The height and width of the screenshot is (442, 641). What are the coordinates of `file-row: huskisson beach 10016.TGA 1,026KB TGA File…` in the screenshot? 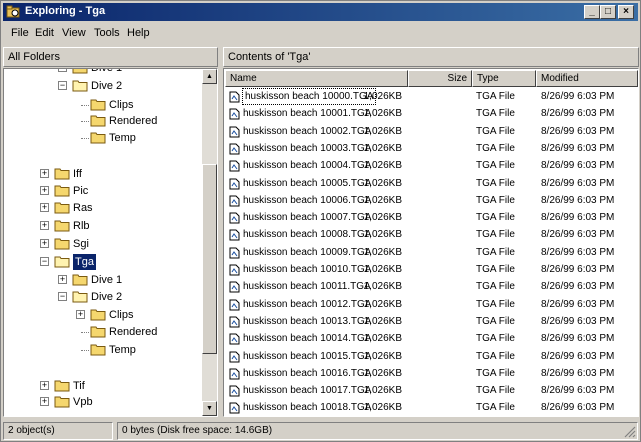 It's located at (431, 374).